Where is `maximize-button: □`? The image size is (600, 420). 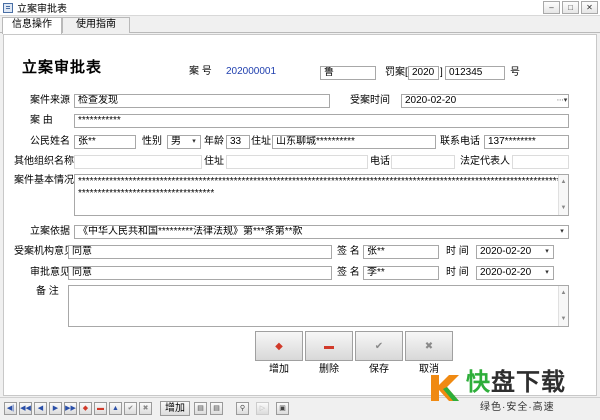 maximize-button: □ is located at coordinates (570, 7).